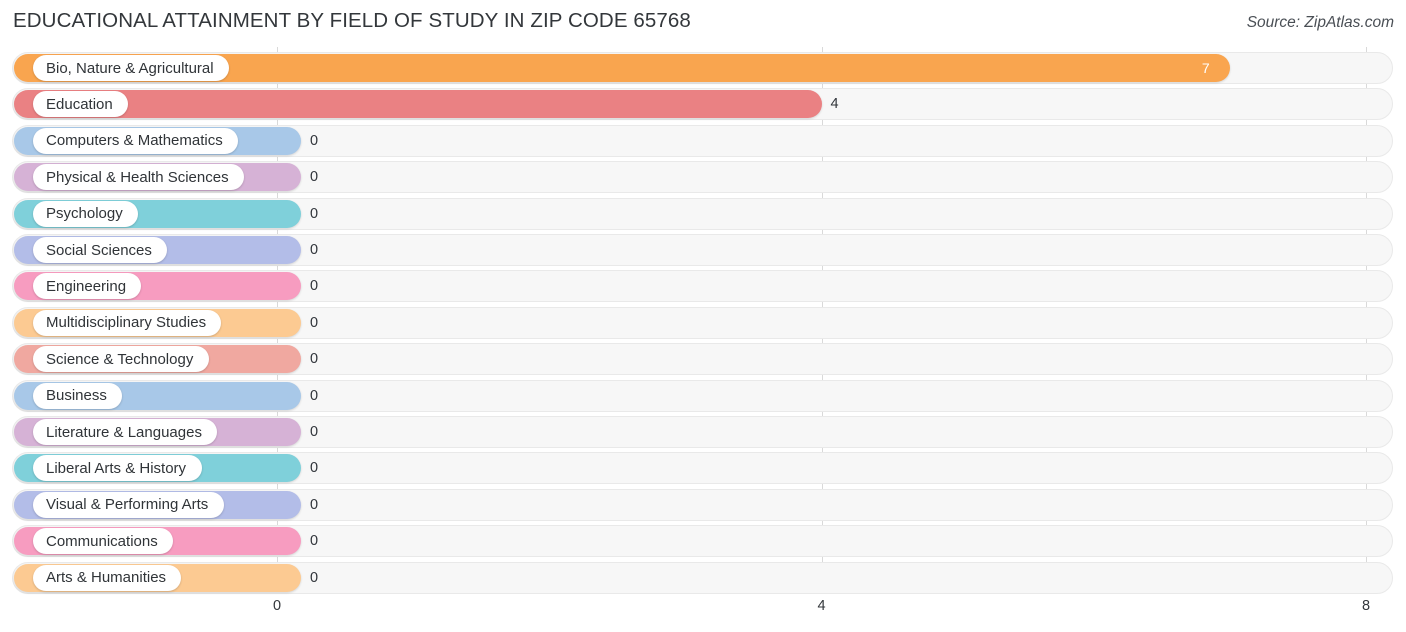  I want to click on bar-value-label: 7, so click(1205, 68).